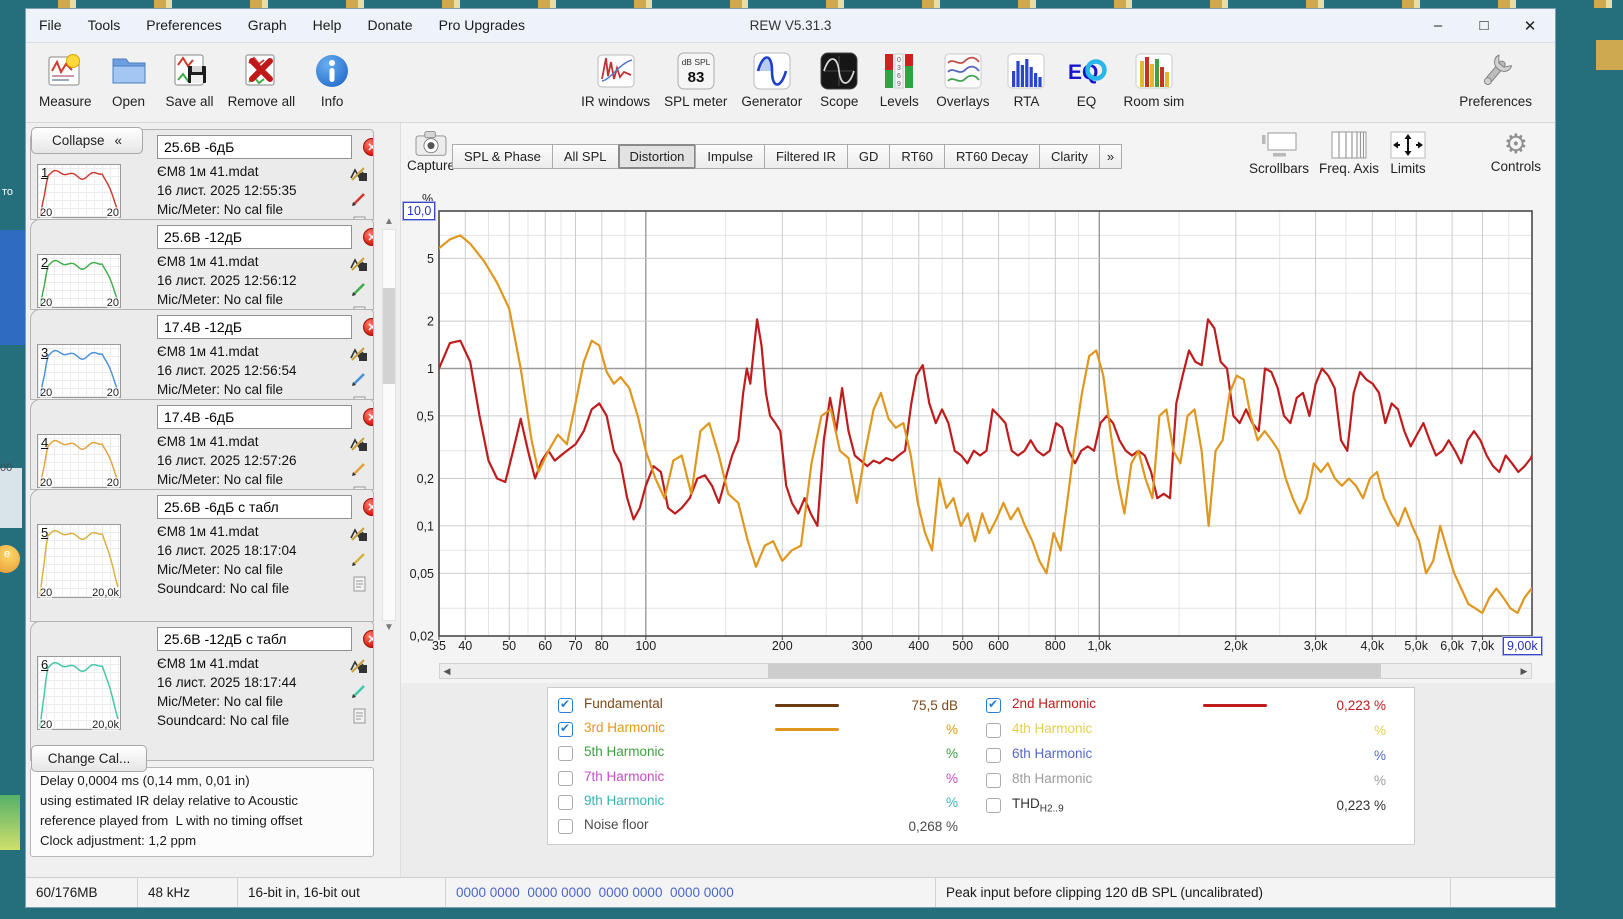 This screenshot has width=1623, height=919. I want to click on spl-meter-button: dB SPL 83 SPL meter, so click(695, 78).